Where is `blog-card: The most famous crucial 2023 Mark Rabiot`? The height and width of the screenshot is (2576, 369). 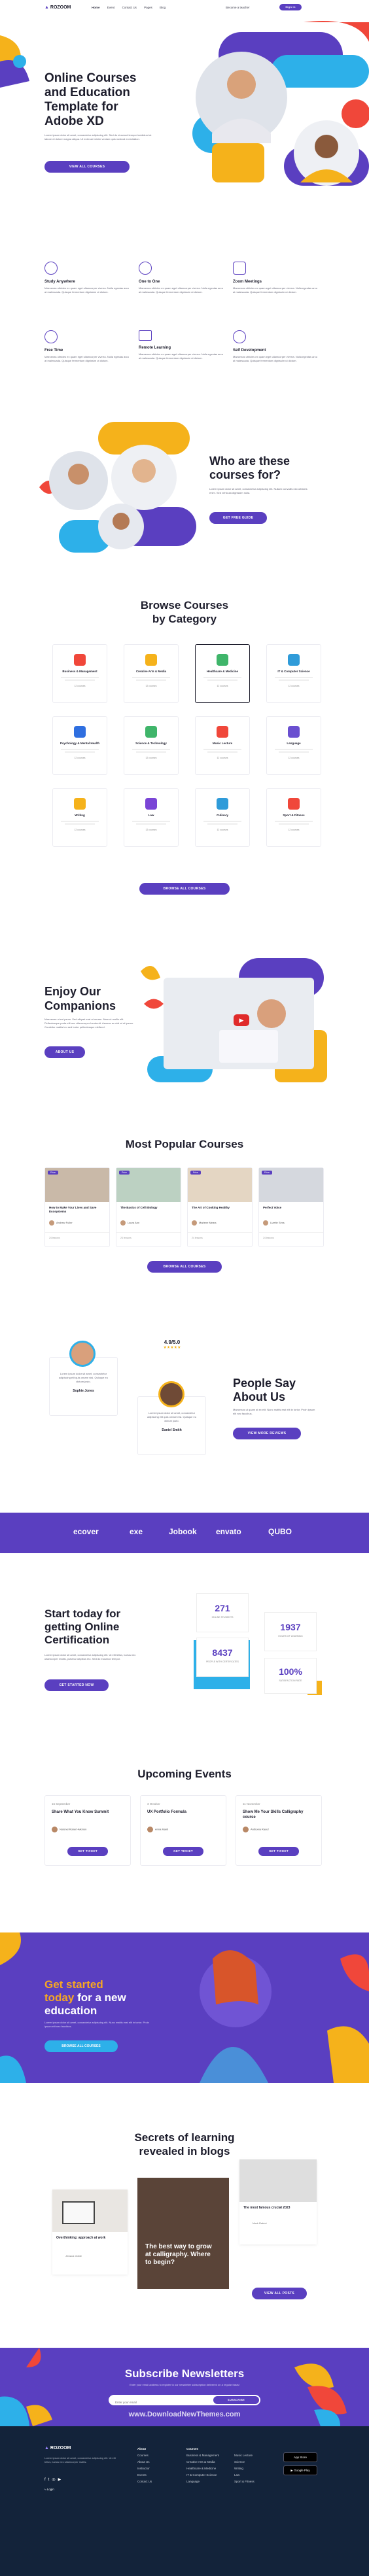 blog-card: The most famous crucial 2023 Mark Rabiot is located at coordinates (278, 2201).